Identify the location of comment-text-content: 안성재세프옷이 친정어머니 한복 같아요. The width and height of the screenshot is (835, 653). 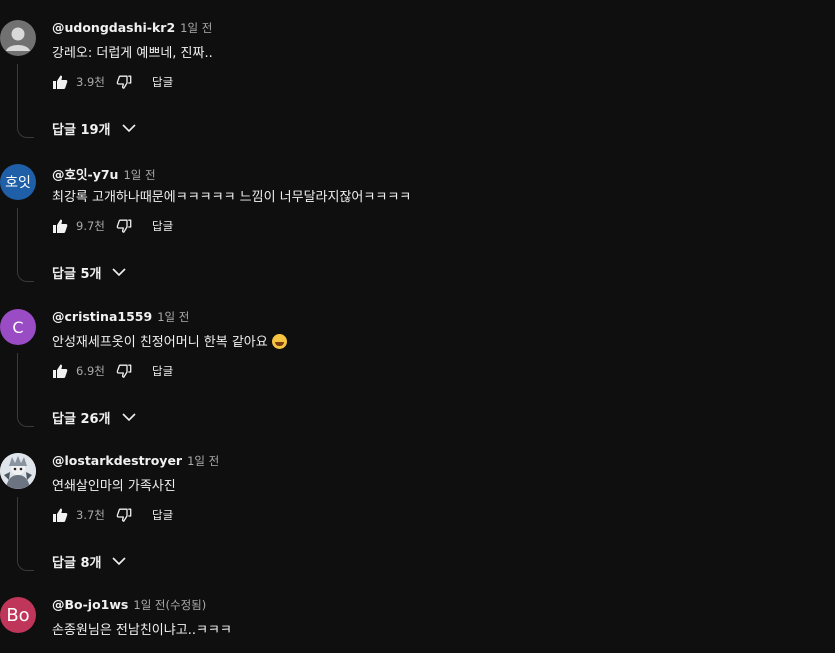
(160, 342).